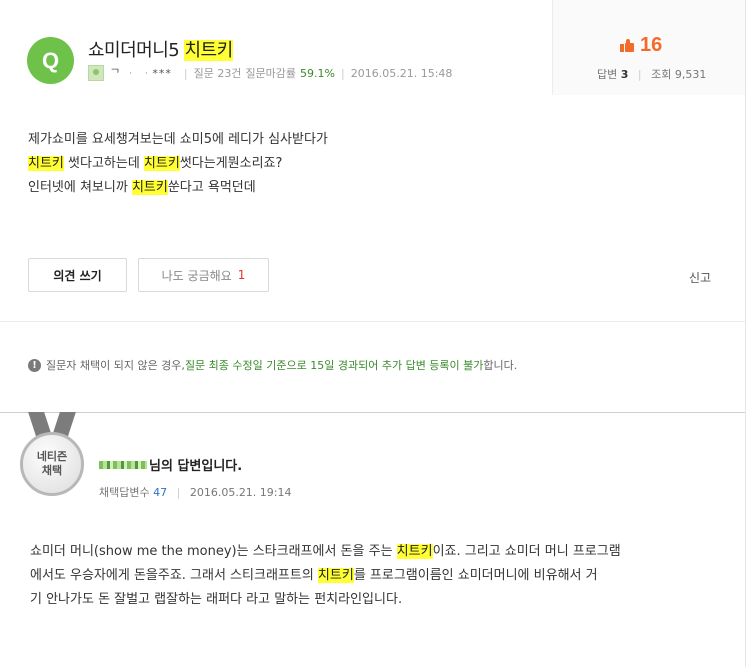 The width and height of the screenshot is (746, 667). I want to click on question-title: 쇼미더머니5 치트키, so click(160, 49).